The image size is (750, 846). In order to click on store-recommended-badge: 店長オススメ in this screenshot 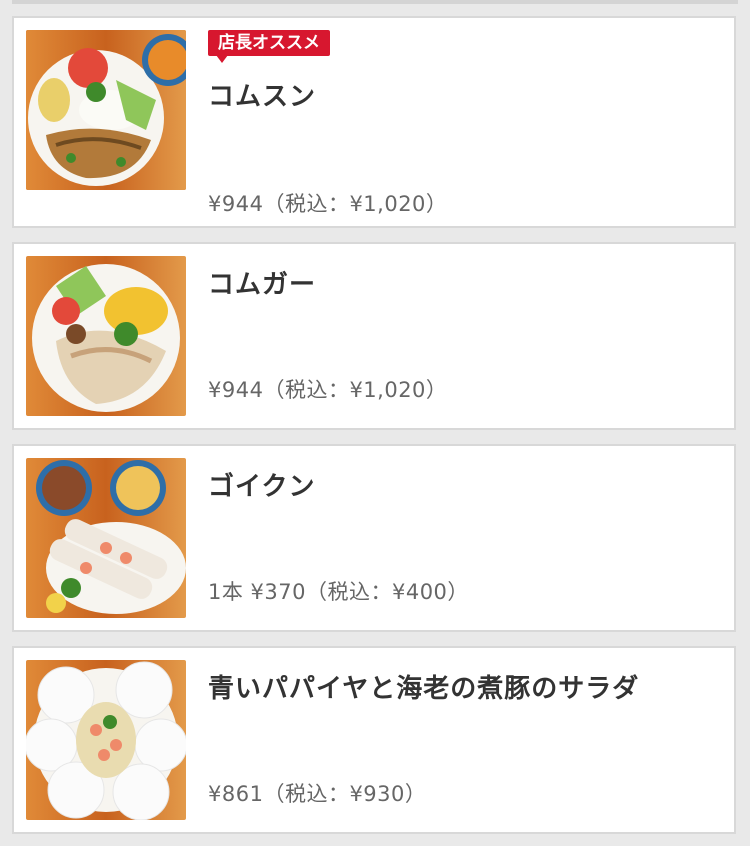, I will do `click(269, 46)`.